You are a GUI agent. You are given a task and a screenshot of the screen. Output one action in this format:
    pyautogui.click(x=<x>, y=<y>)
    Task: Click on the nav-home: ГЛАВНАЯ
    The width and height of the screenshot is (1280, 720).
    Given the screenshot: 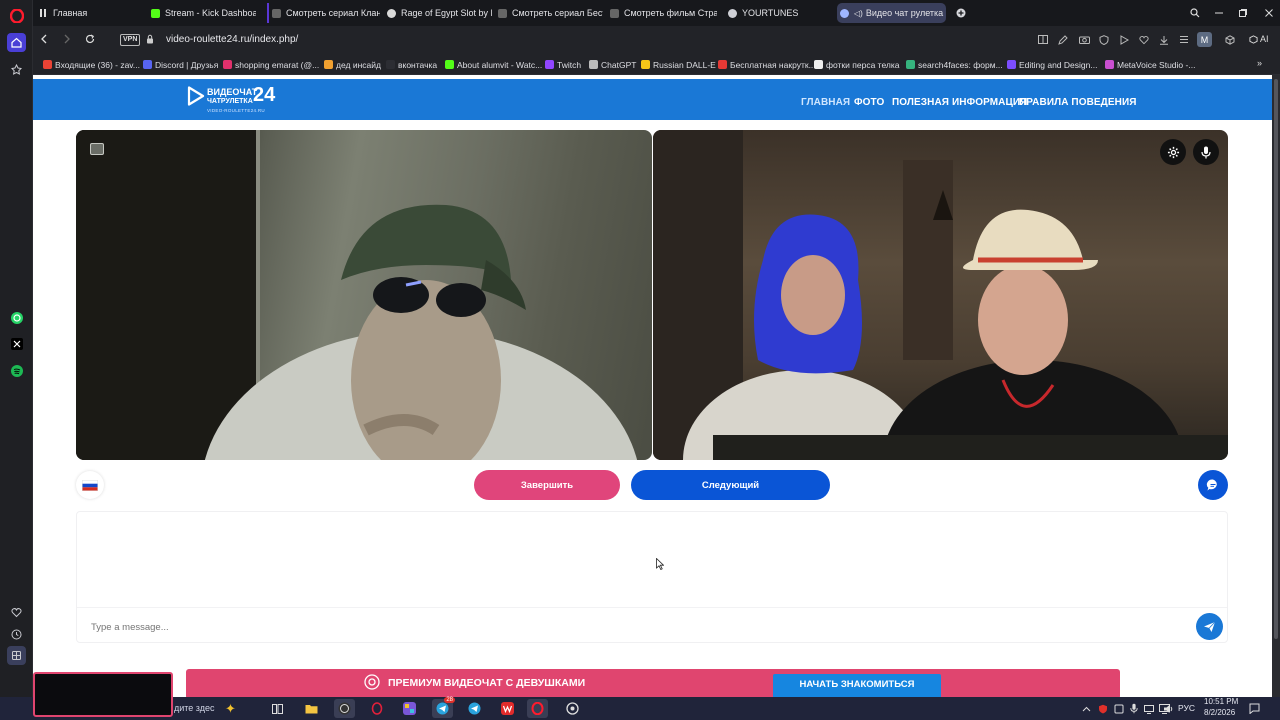 What is the action you would take?
    pyautogui.click(x=825, y=102)
    